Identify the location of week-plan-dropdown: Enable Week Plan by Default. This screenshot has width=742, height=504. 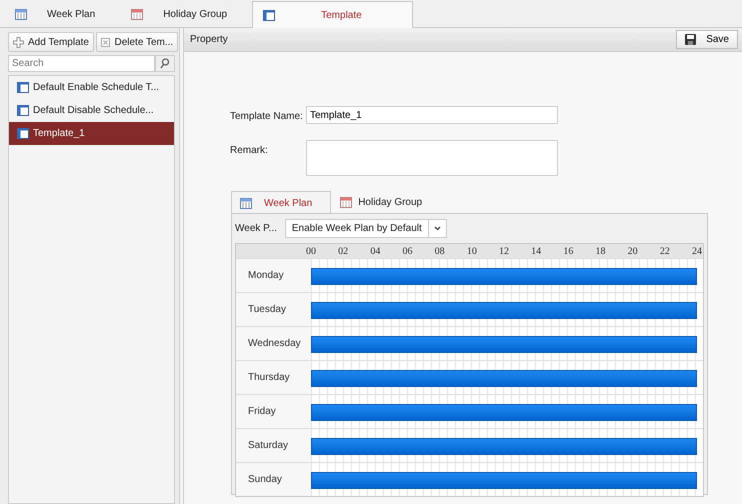
(365, 228).